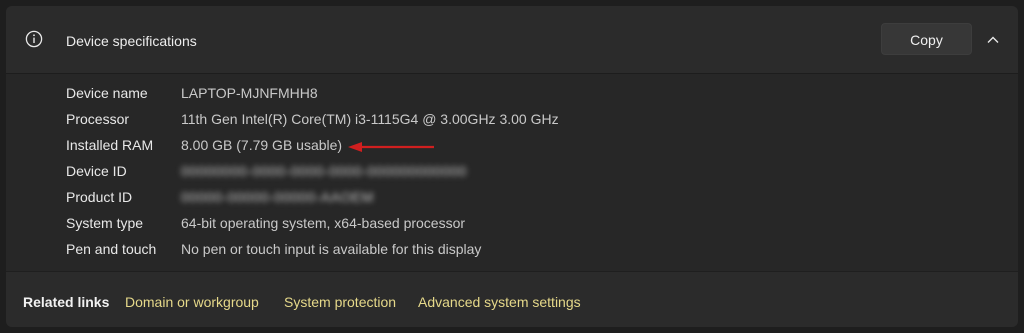  What do you see at coordinates (96, 171) in the screenshot?
I see `spec-label: Device ID` at bounding box center [96, 171].